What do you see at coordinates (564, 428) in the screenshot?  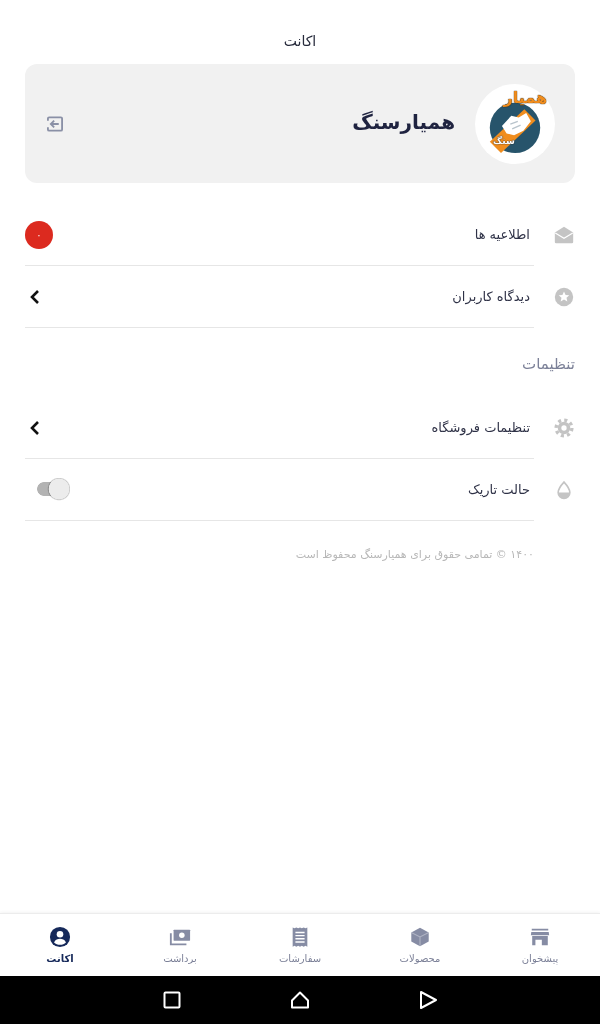 I see `settings-icon` at bounding box center [564, 428].